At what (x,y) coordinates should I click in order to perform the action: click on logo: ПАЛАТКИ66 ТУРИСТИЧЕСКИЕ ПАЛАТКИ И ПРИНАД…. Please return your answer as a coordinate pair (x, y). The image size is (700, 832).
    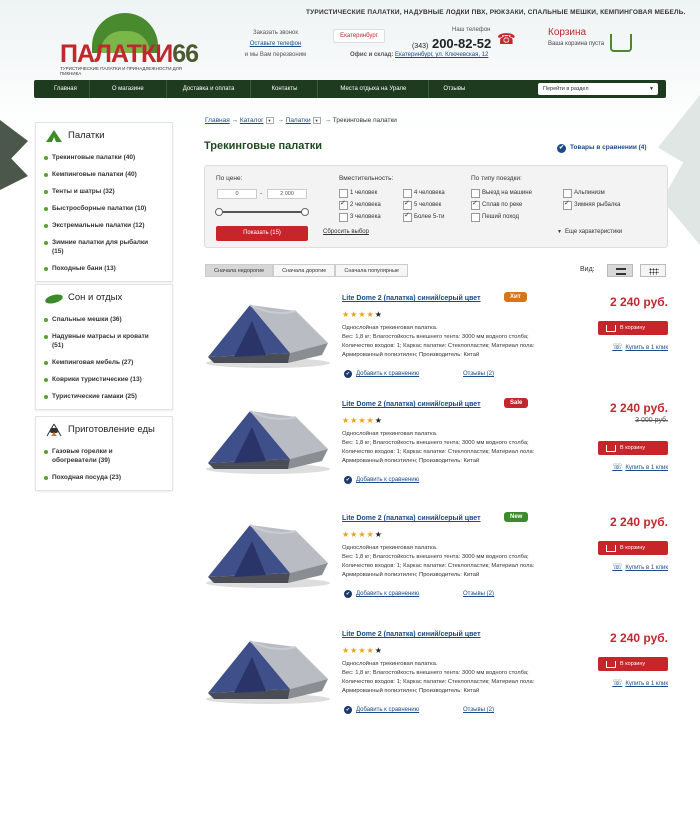
    Looking at the image, I should click on (129, 44).